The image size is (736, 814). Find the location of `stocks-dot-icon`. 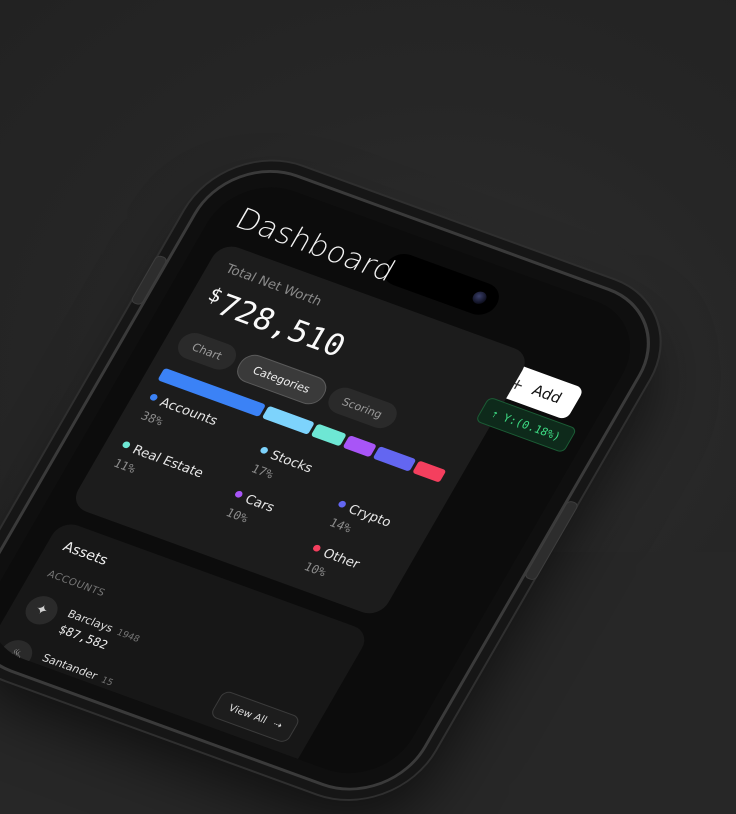

stocks-dot-icon is located at coordinates (264, 450).